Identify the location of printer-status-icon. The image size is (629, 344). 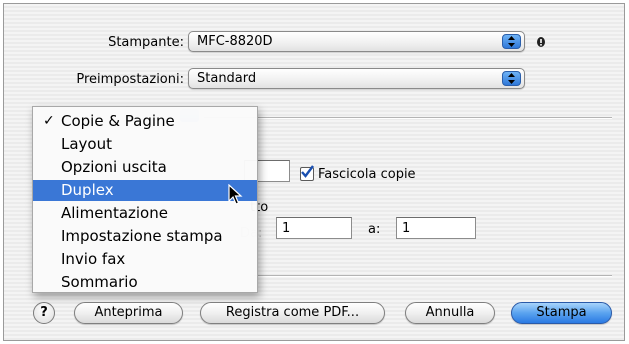
(541, 43).